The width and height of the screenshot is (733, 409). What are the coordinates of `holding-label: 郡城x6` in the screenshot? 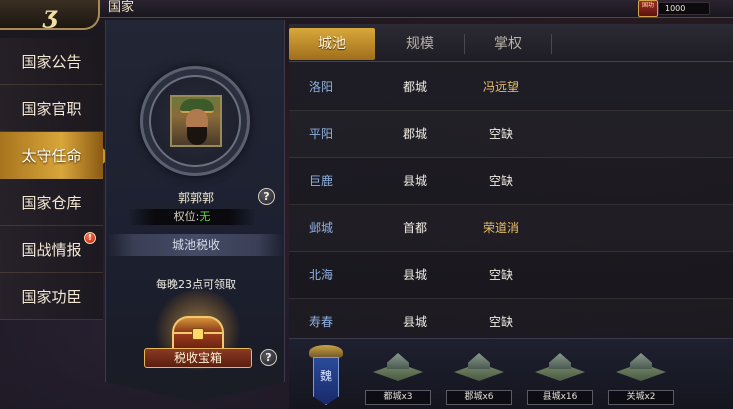 It's located at (479, 397).